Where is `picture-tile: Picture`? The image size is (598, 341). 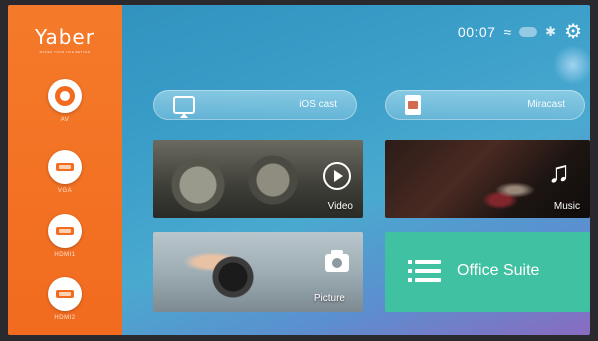
picture-tile: Picture is located at coordinates (258, 272).